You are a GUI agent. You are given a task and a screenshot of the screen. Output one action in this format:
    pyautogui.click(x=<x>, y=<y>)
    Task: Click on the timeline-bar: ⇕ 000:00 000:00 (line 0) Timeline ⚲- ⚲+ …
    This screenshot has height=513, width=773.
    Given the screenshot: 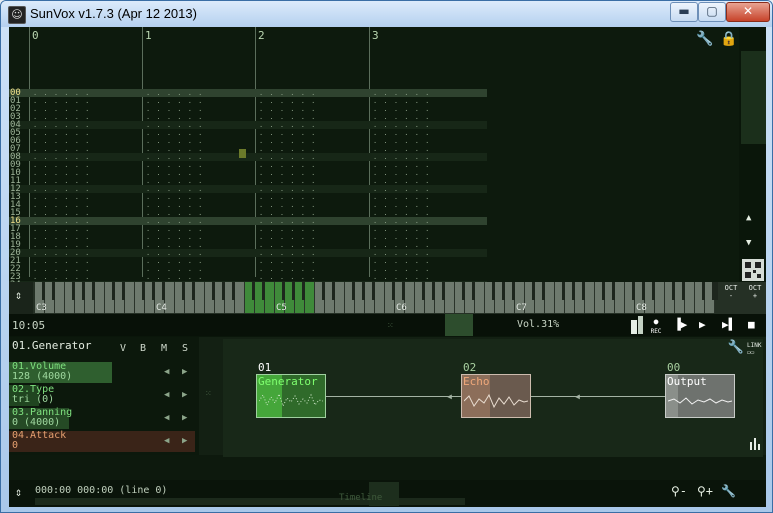 What is the action you would take?
    pyautogui.click(x=387, y=493)
    